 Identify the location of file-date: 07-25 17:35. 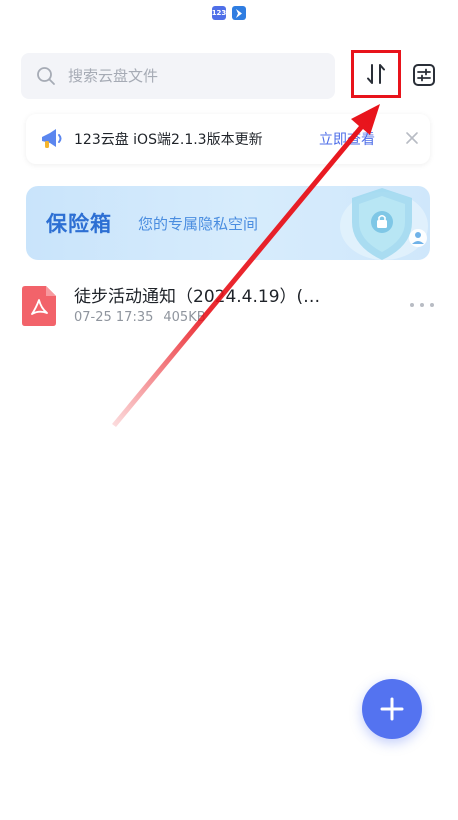
(114, 317).